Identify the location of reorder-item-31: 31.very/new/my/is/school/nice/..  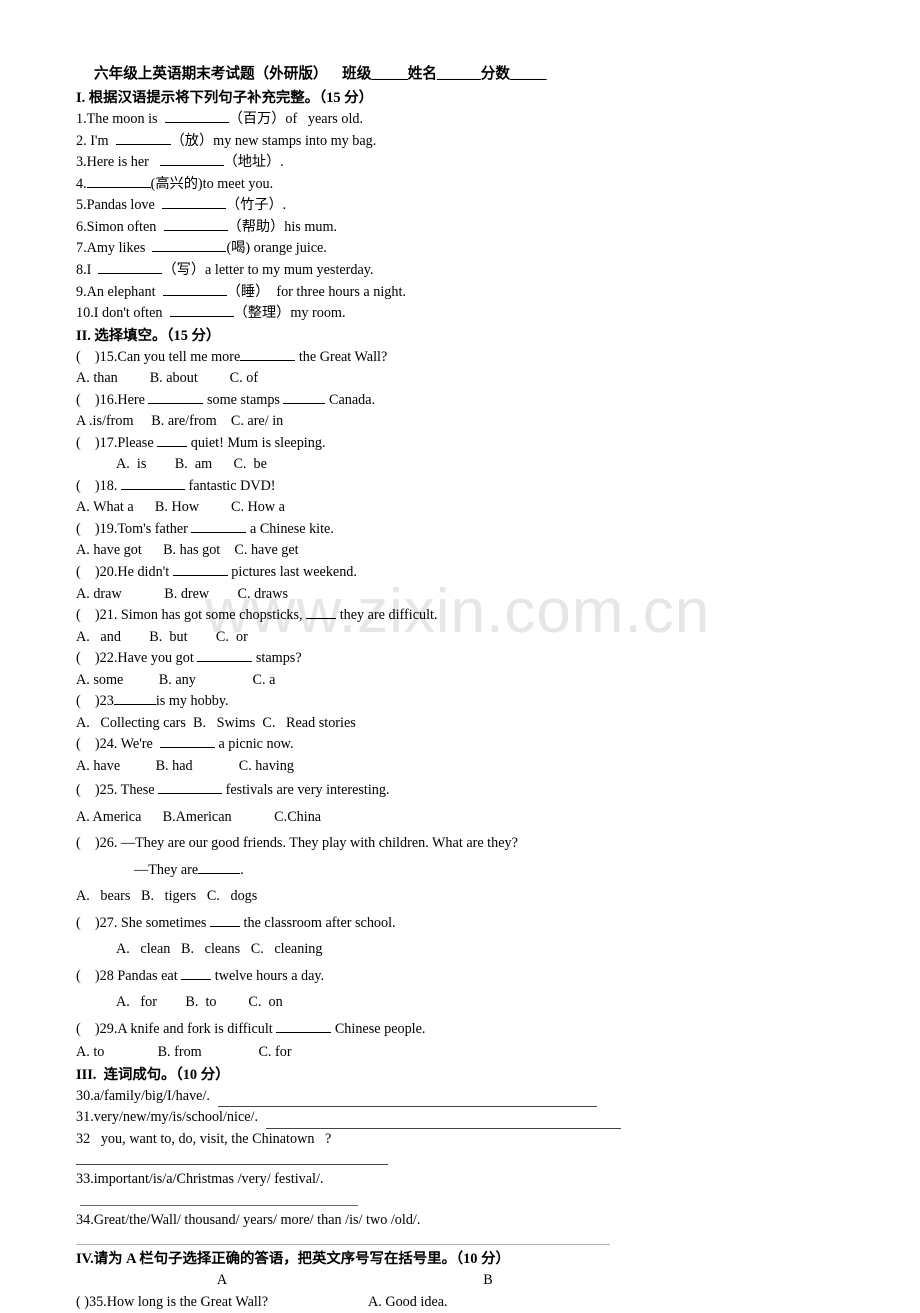
(483, 1118).